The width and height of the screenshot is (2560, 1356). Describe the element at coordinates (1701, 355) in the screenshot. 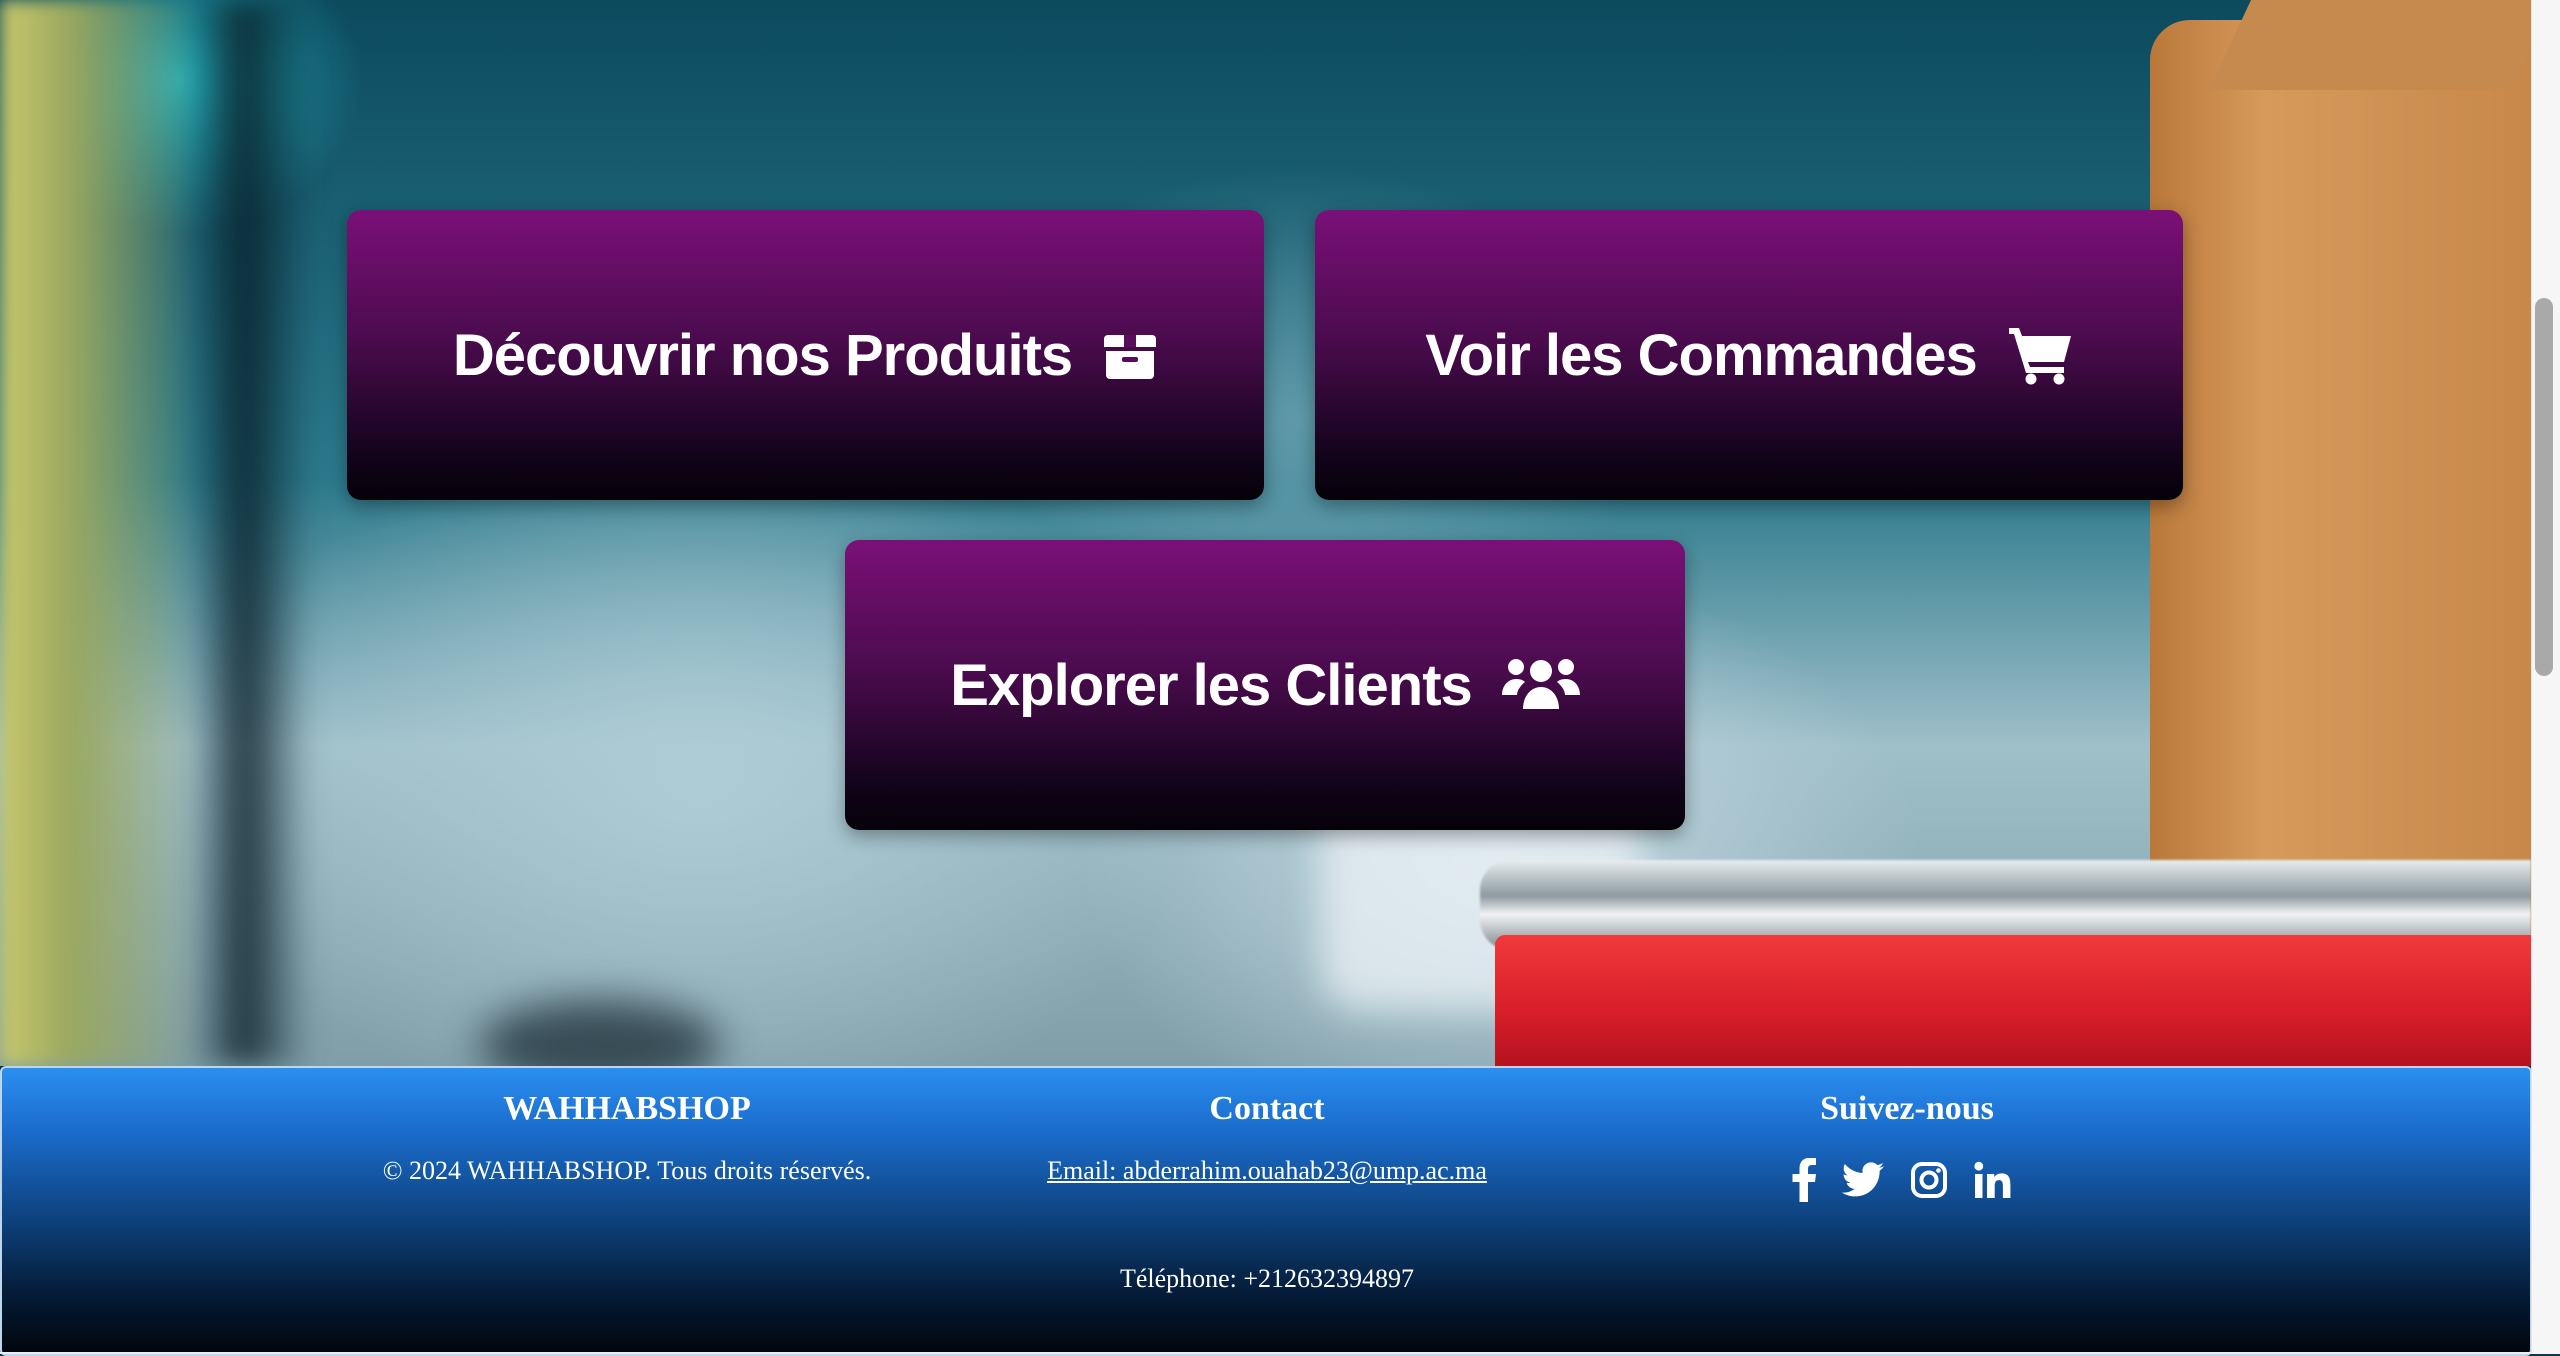

I see `view-orders-label: Voir les Commandes` at that location.